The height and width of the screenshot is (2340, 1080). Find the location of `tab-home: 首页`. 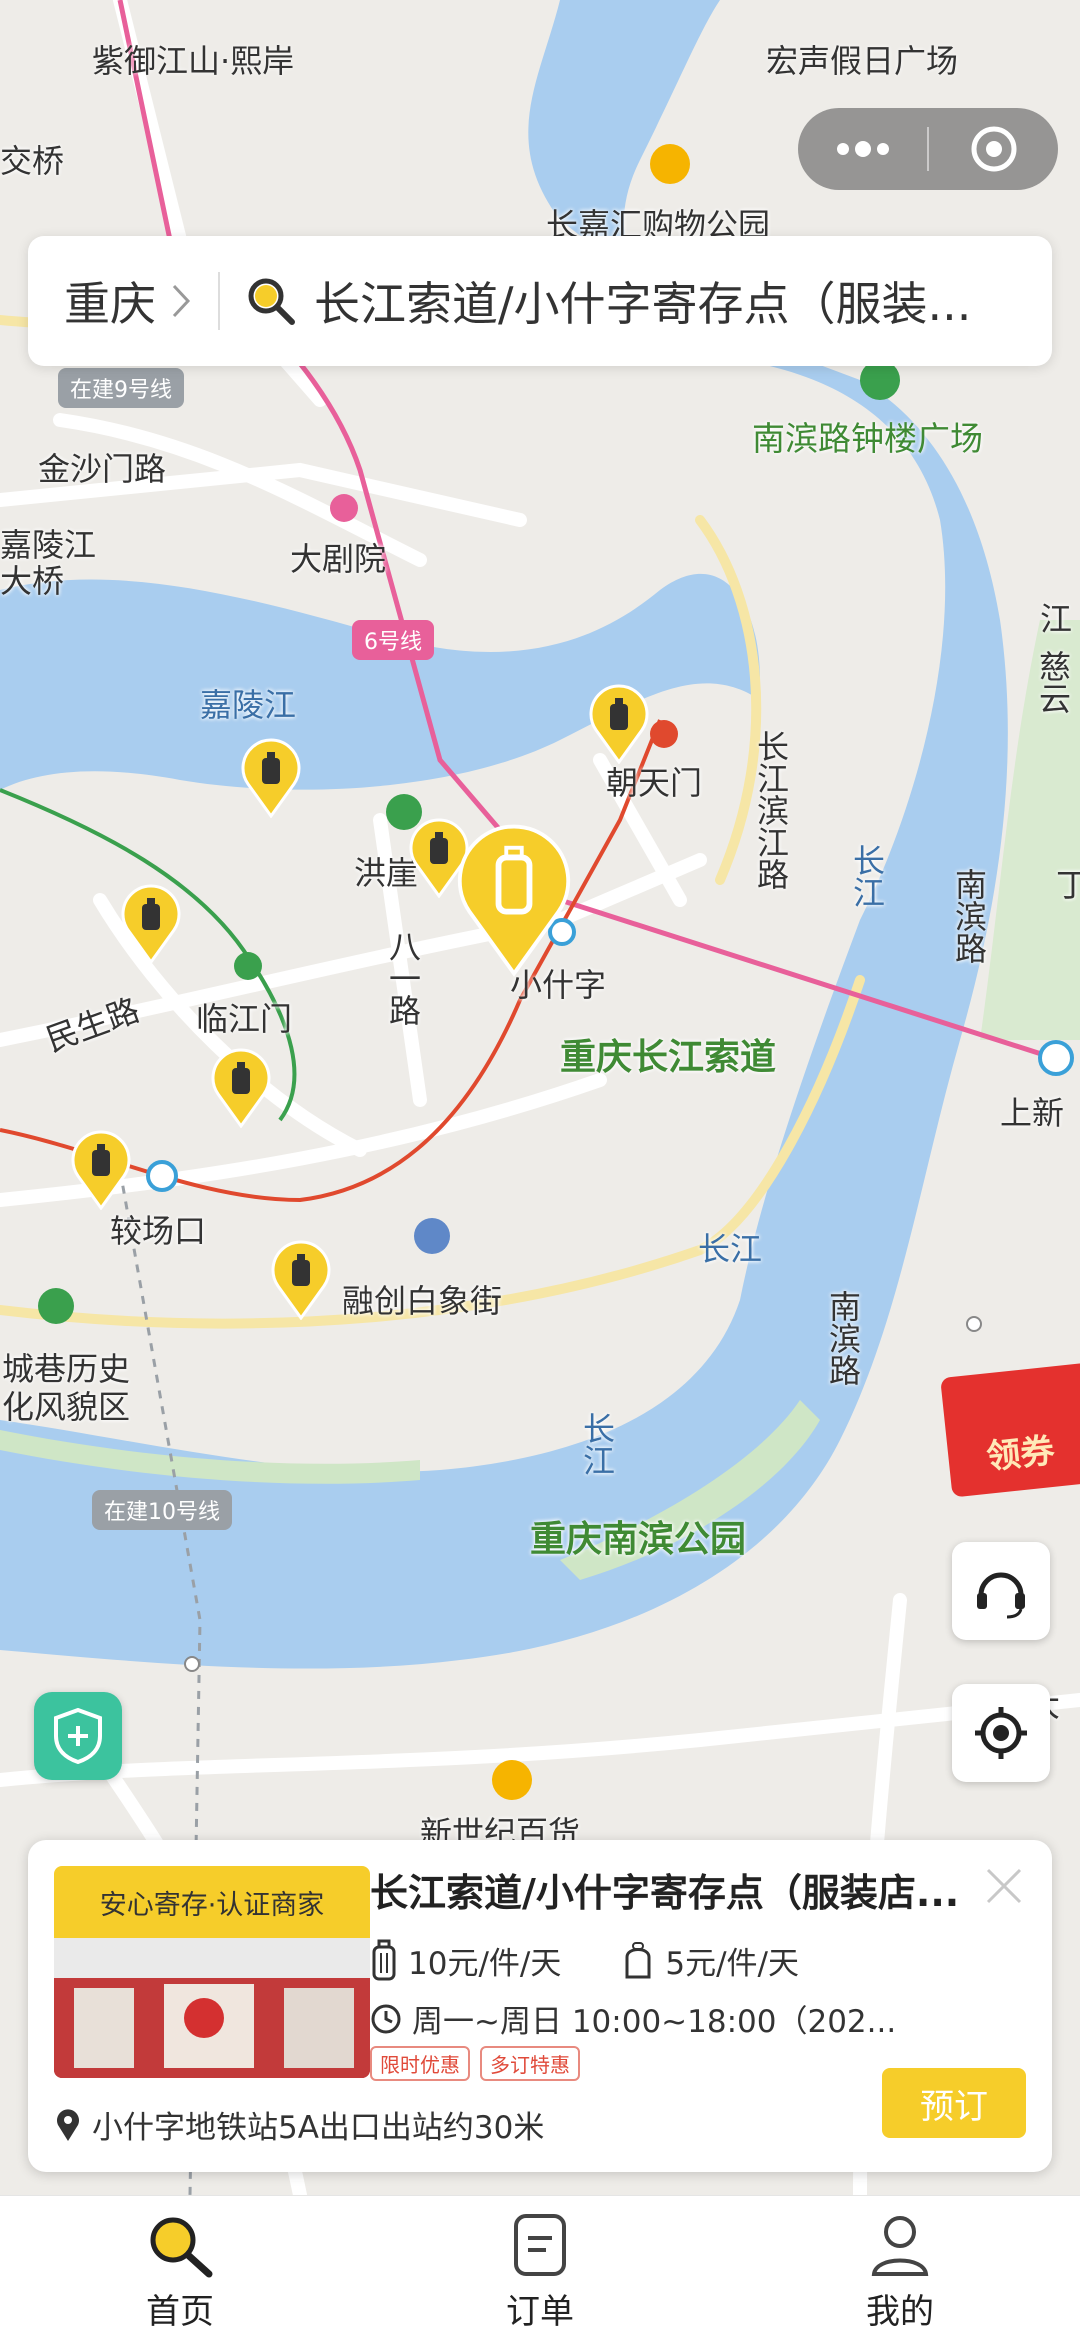

tab-home: 首页 is located at coordinates (180, 2268).